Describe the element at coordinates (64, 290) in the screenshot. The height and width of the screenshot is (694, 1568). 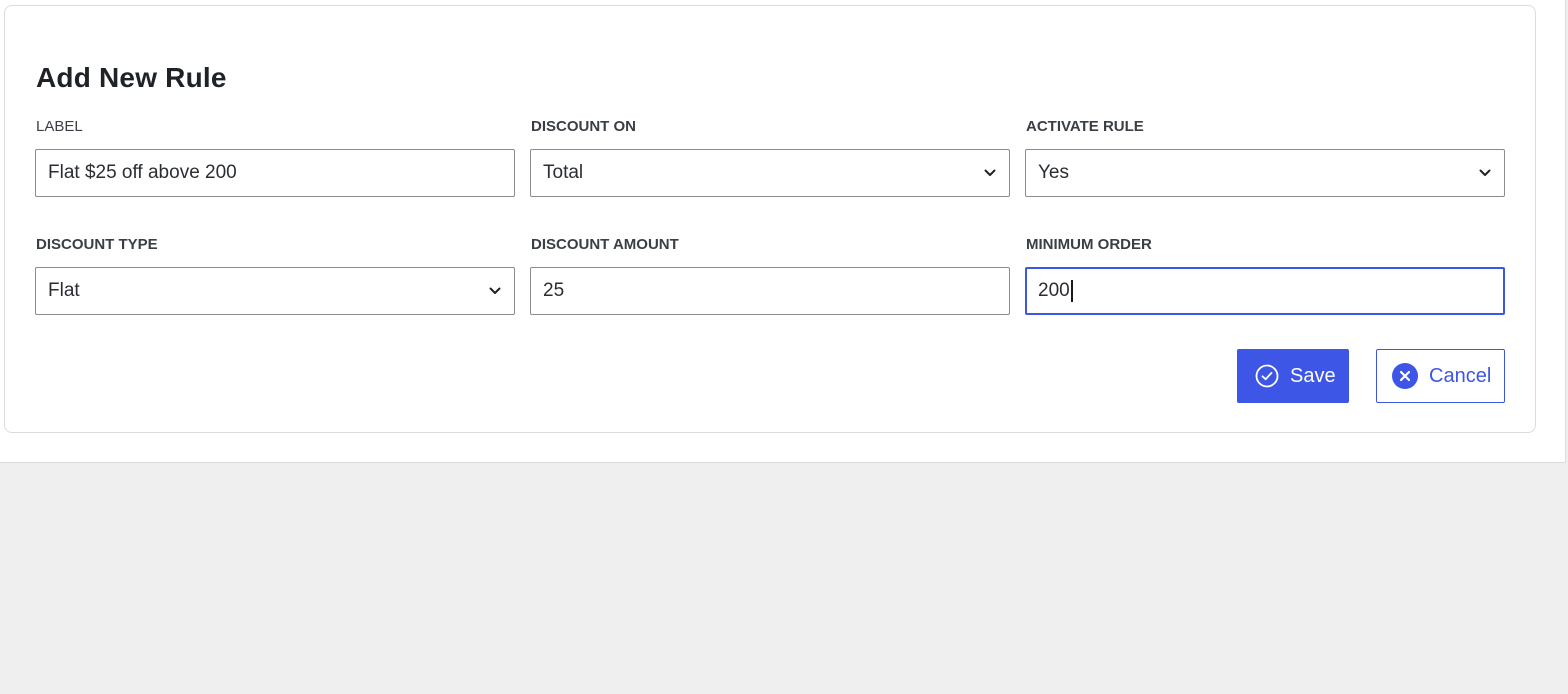
I see `discount-type-selected-value: Flat` at that location.